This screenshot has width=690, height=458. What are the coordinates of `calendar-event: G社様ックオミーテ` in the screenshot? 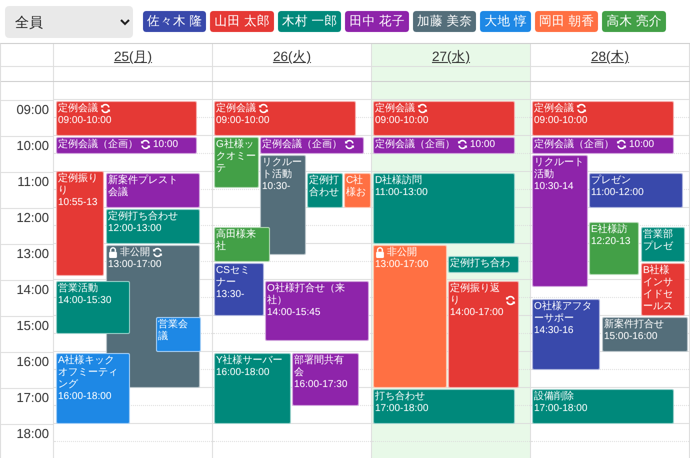 It's located at (236, 162).